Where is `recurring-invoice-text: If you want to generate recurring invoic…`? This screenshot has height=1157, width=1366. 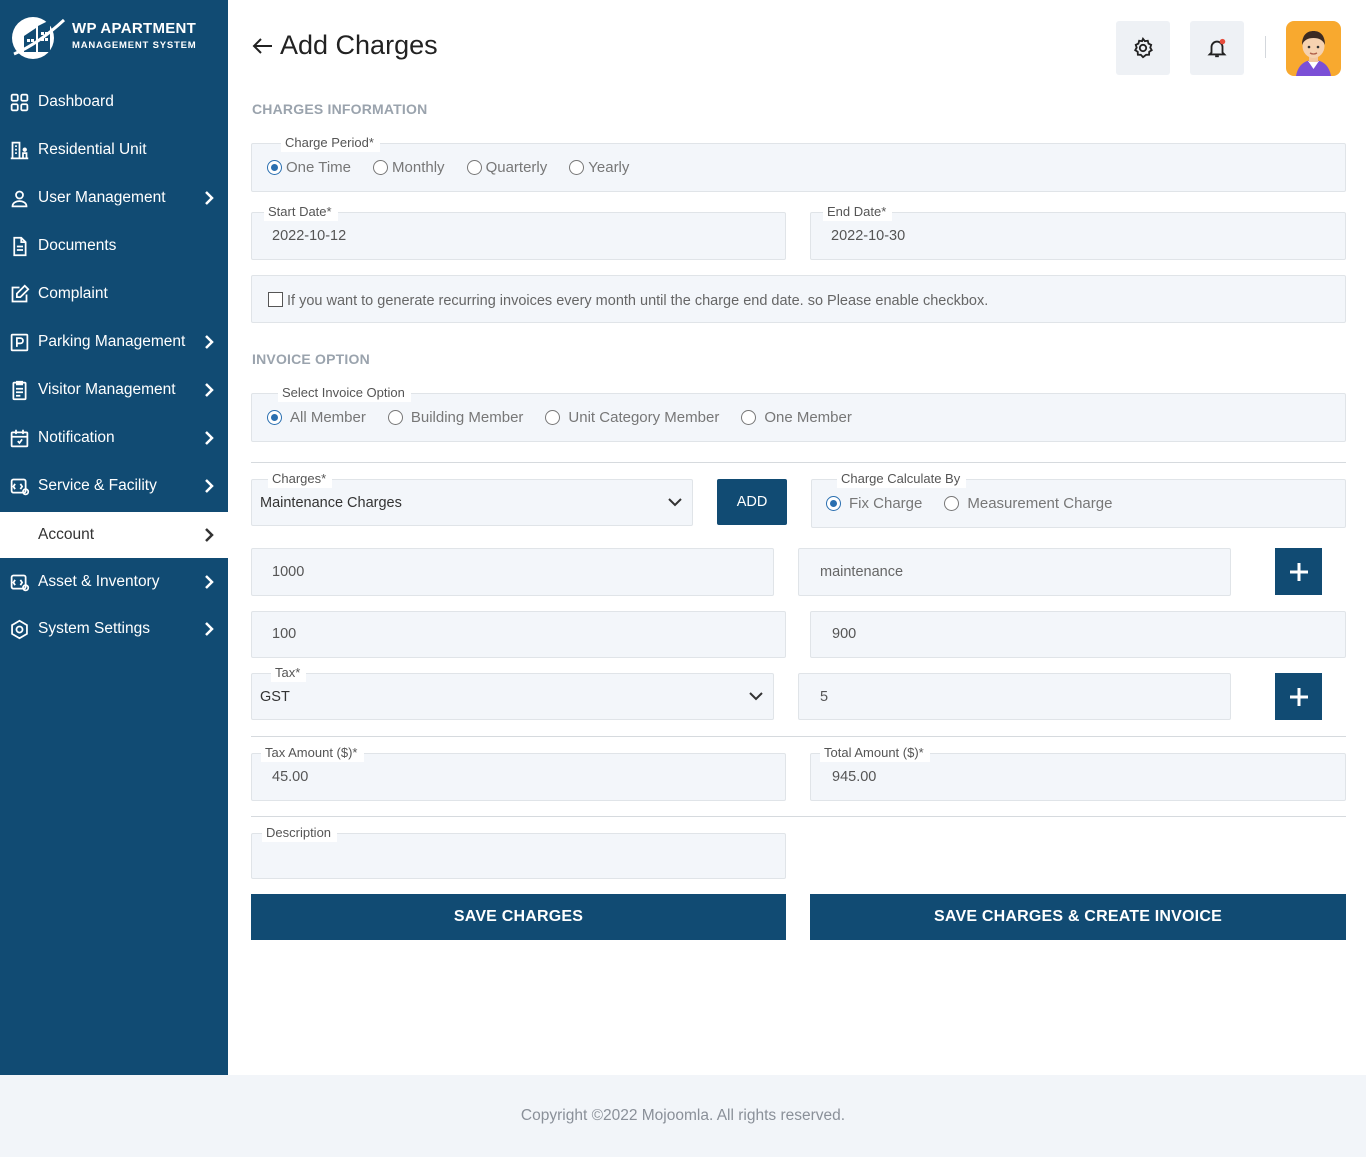 recurring-invoice-text: If you want to generate recurring invoic… is located at coordinates (638, 301).